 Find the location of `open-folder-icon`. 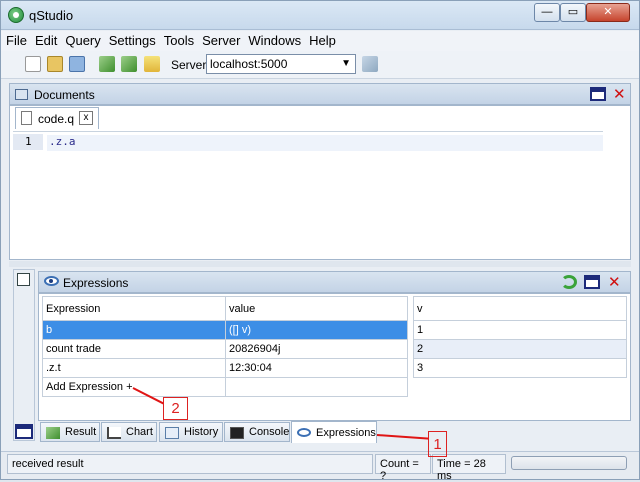

open-folder-icon is located at coordinates (55, 64).